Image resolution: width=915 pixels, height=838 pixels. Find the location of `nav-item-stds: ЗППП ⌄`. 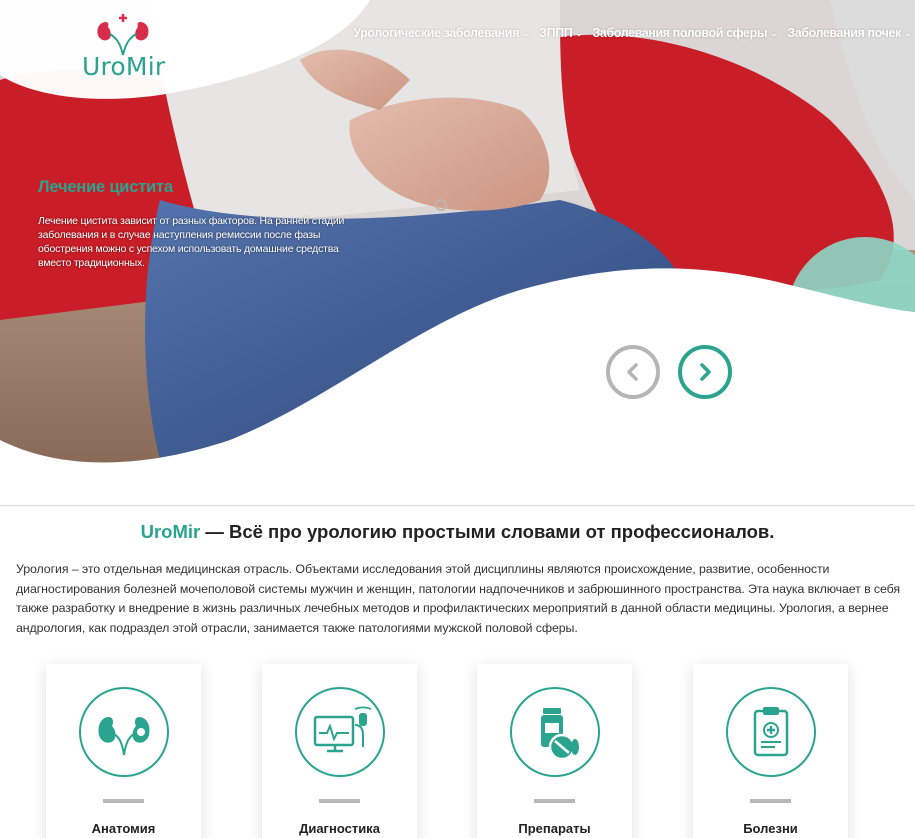

nav-item-stds: ЗППП ⌄ is located at coordinates (561, 33).